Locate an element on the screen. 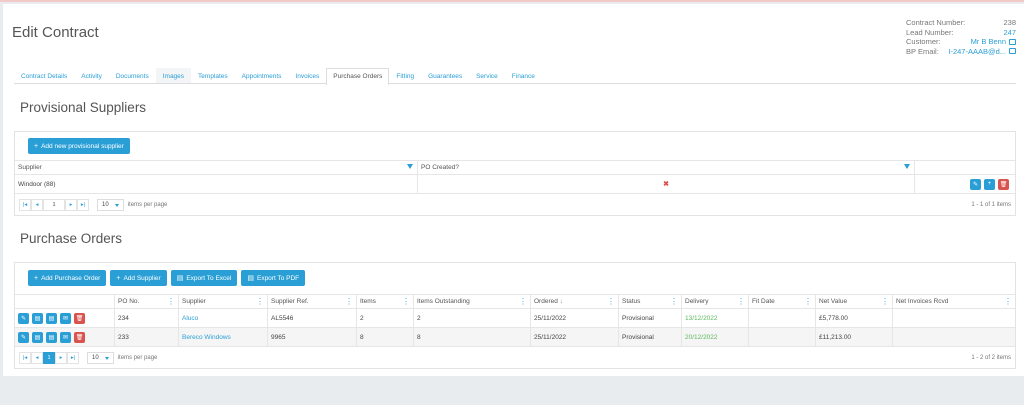 The image size is (1024, 405). fit-date-cell is located at coordinates (782, 318).